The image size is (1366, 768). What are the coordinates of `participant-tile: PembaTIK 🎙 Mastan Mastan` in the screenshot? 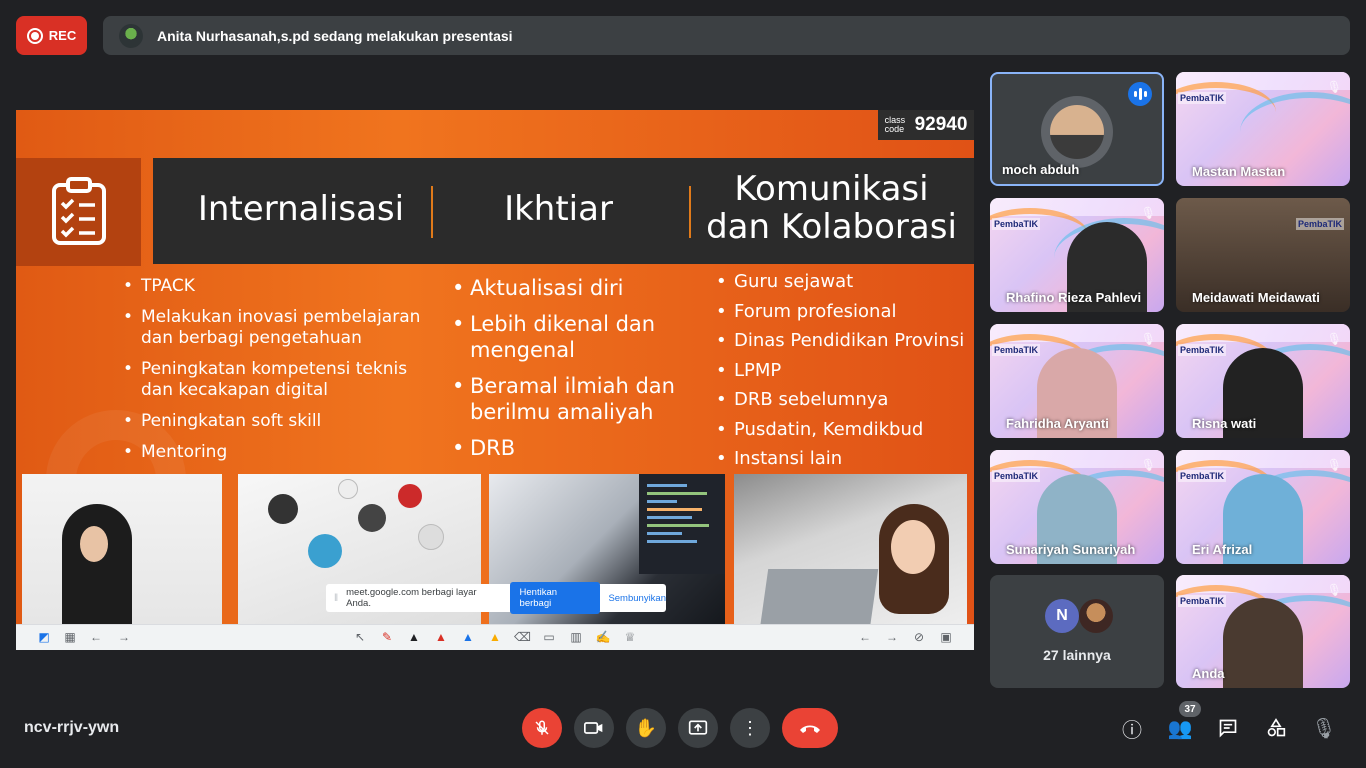 It's located at (1263, 129).